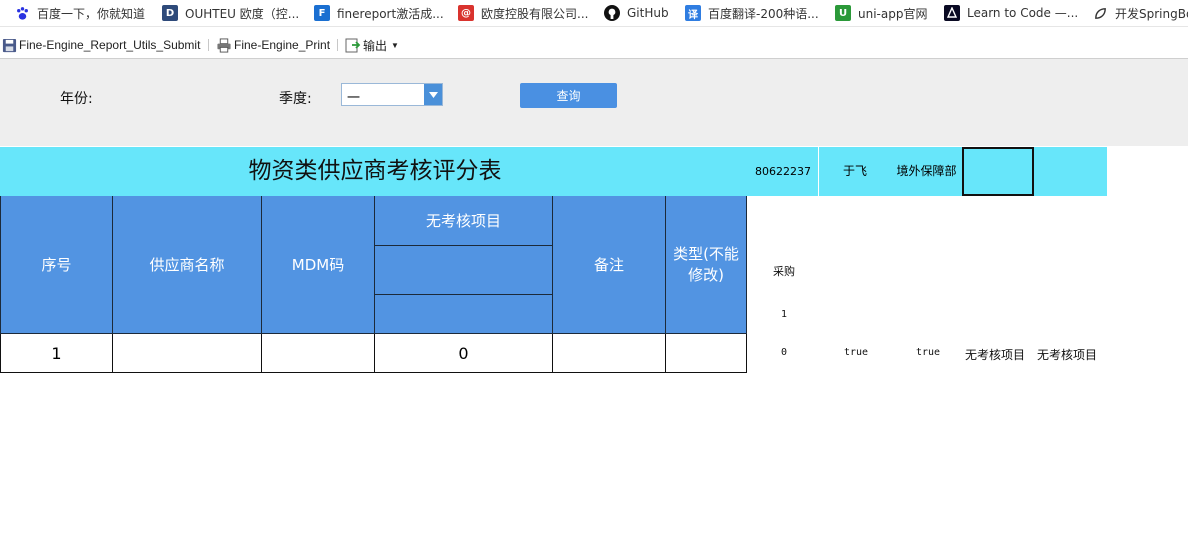 The image size is (1188, 541). What do you see at coordinates (375, 171) in the screenshot?
I see `report-title: 物资类供应商考核评分表` at bounding box center [375, 171].